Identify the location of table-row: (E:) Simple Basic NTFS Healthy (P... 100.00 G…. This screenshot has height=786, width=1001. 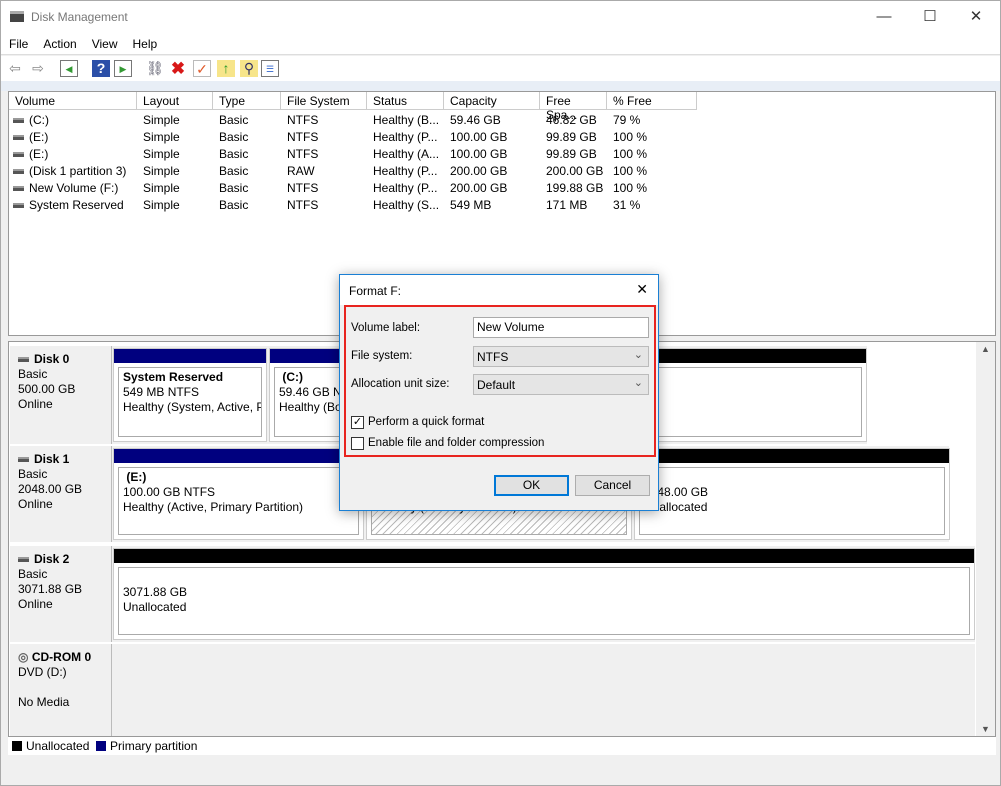
(502, 136).